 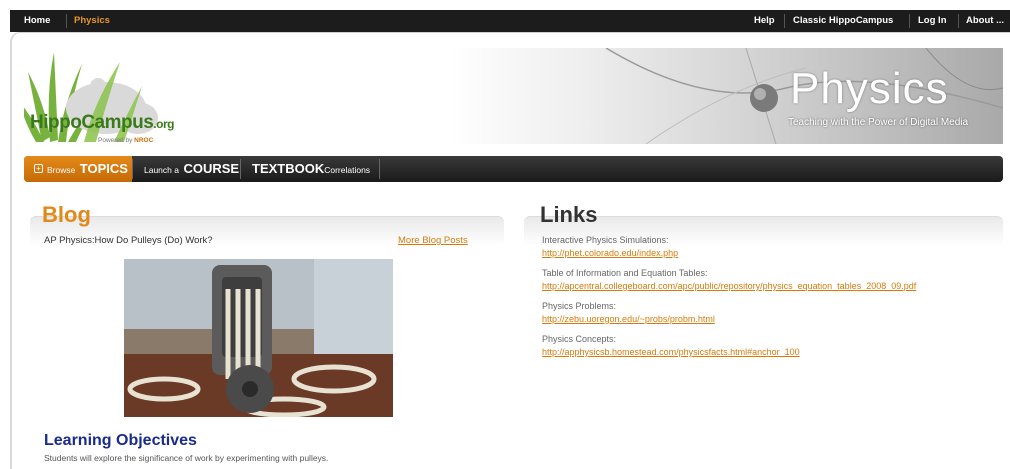 I want to click on pulley-photo-icon, so click(x=258, y=338).